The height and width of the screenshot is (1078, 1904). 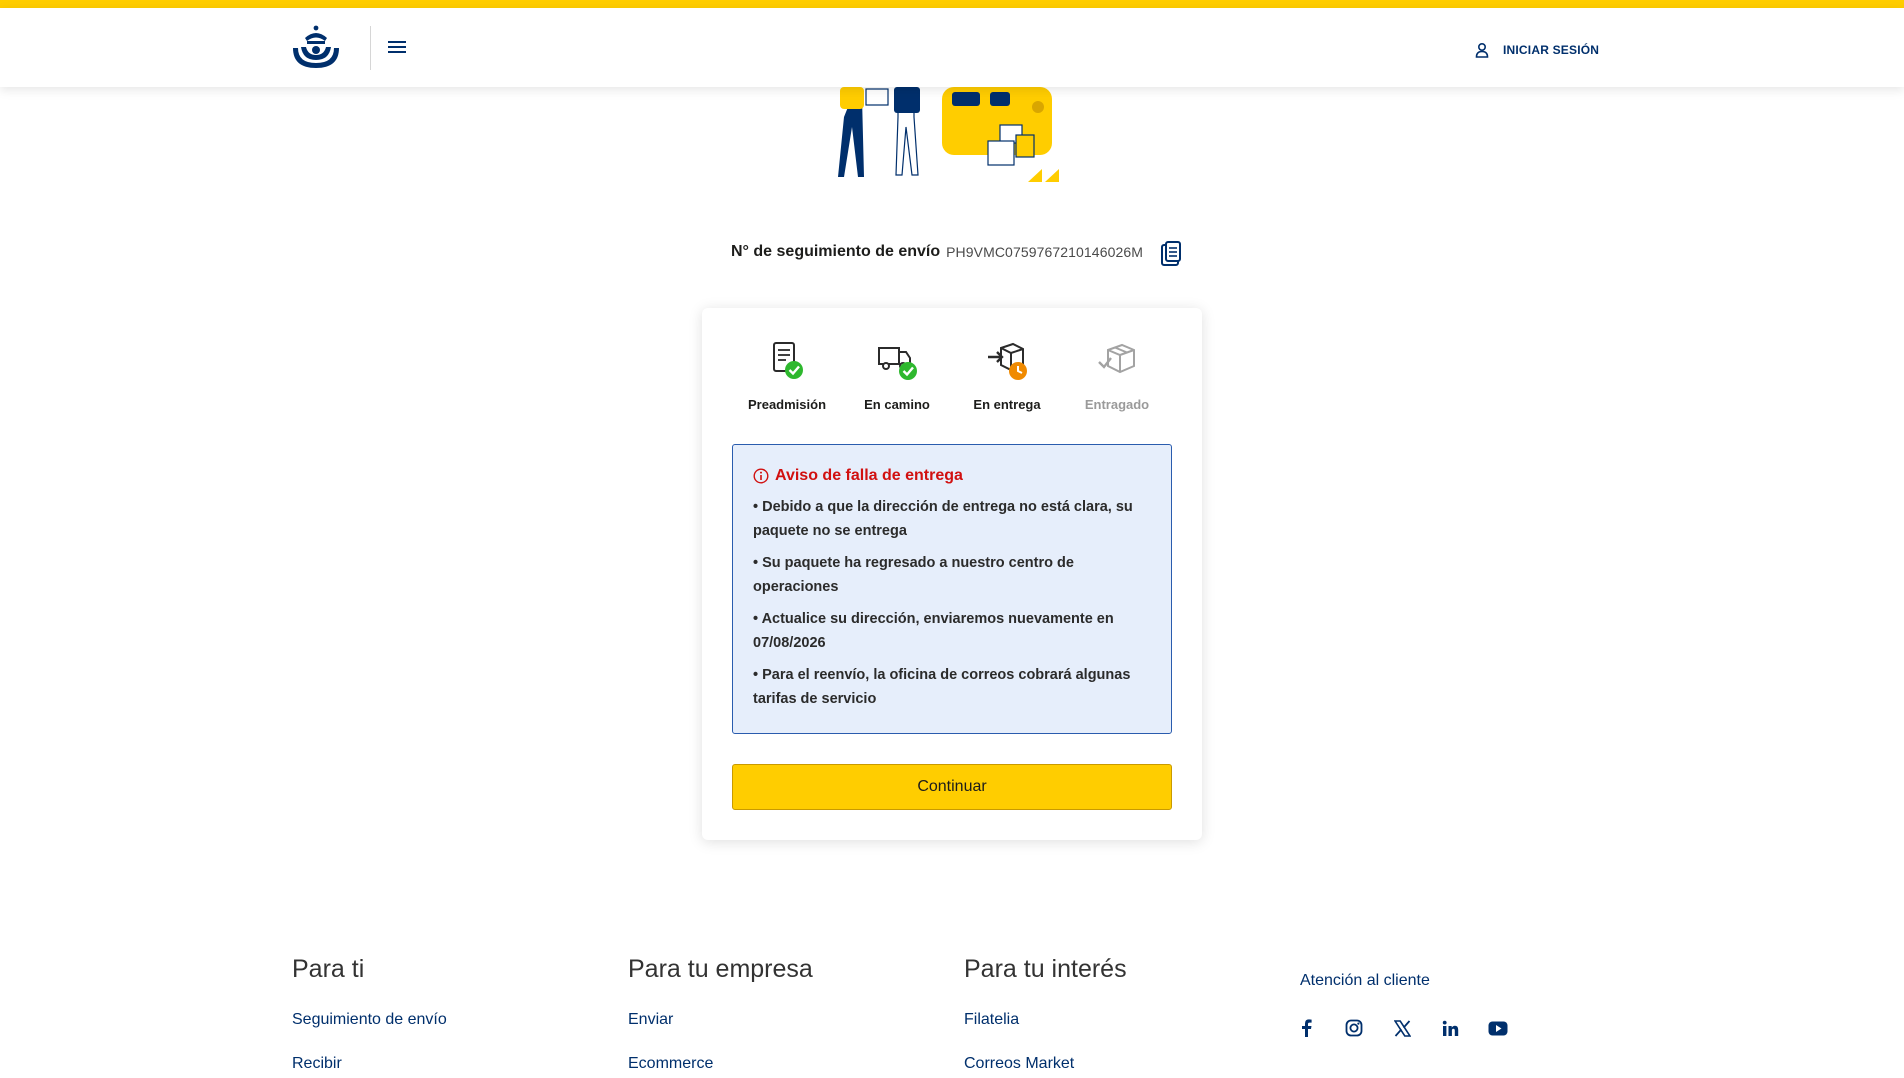 I want to click on box-icon, so click(x=1116, y=358).